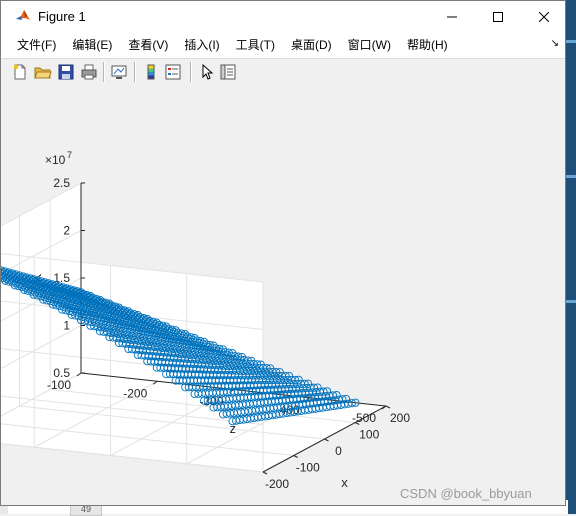 The width and height of the screenshot is (576, 516). What do you see at coordinates (427, 45) in the screenshot?
I see `menu-help: 帮助(H)` at bounding box center [427, 45].